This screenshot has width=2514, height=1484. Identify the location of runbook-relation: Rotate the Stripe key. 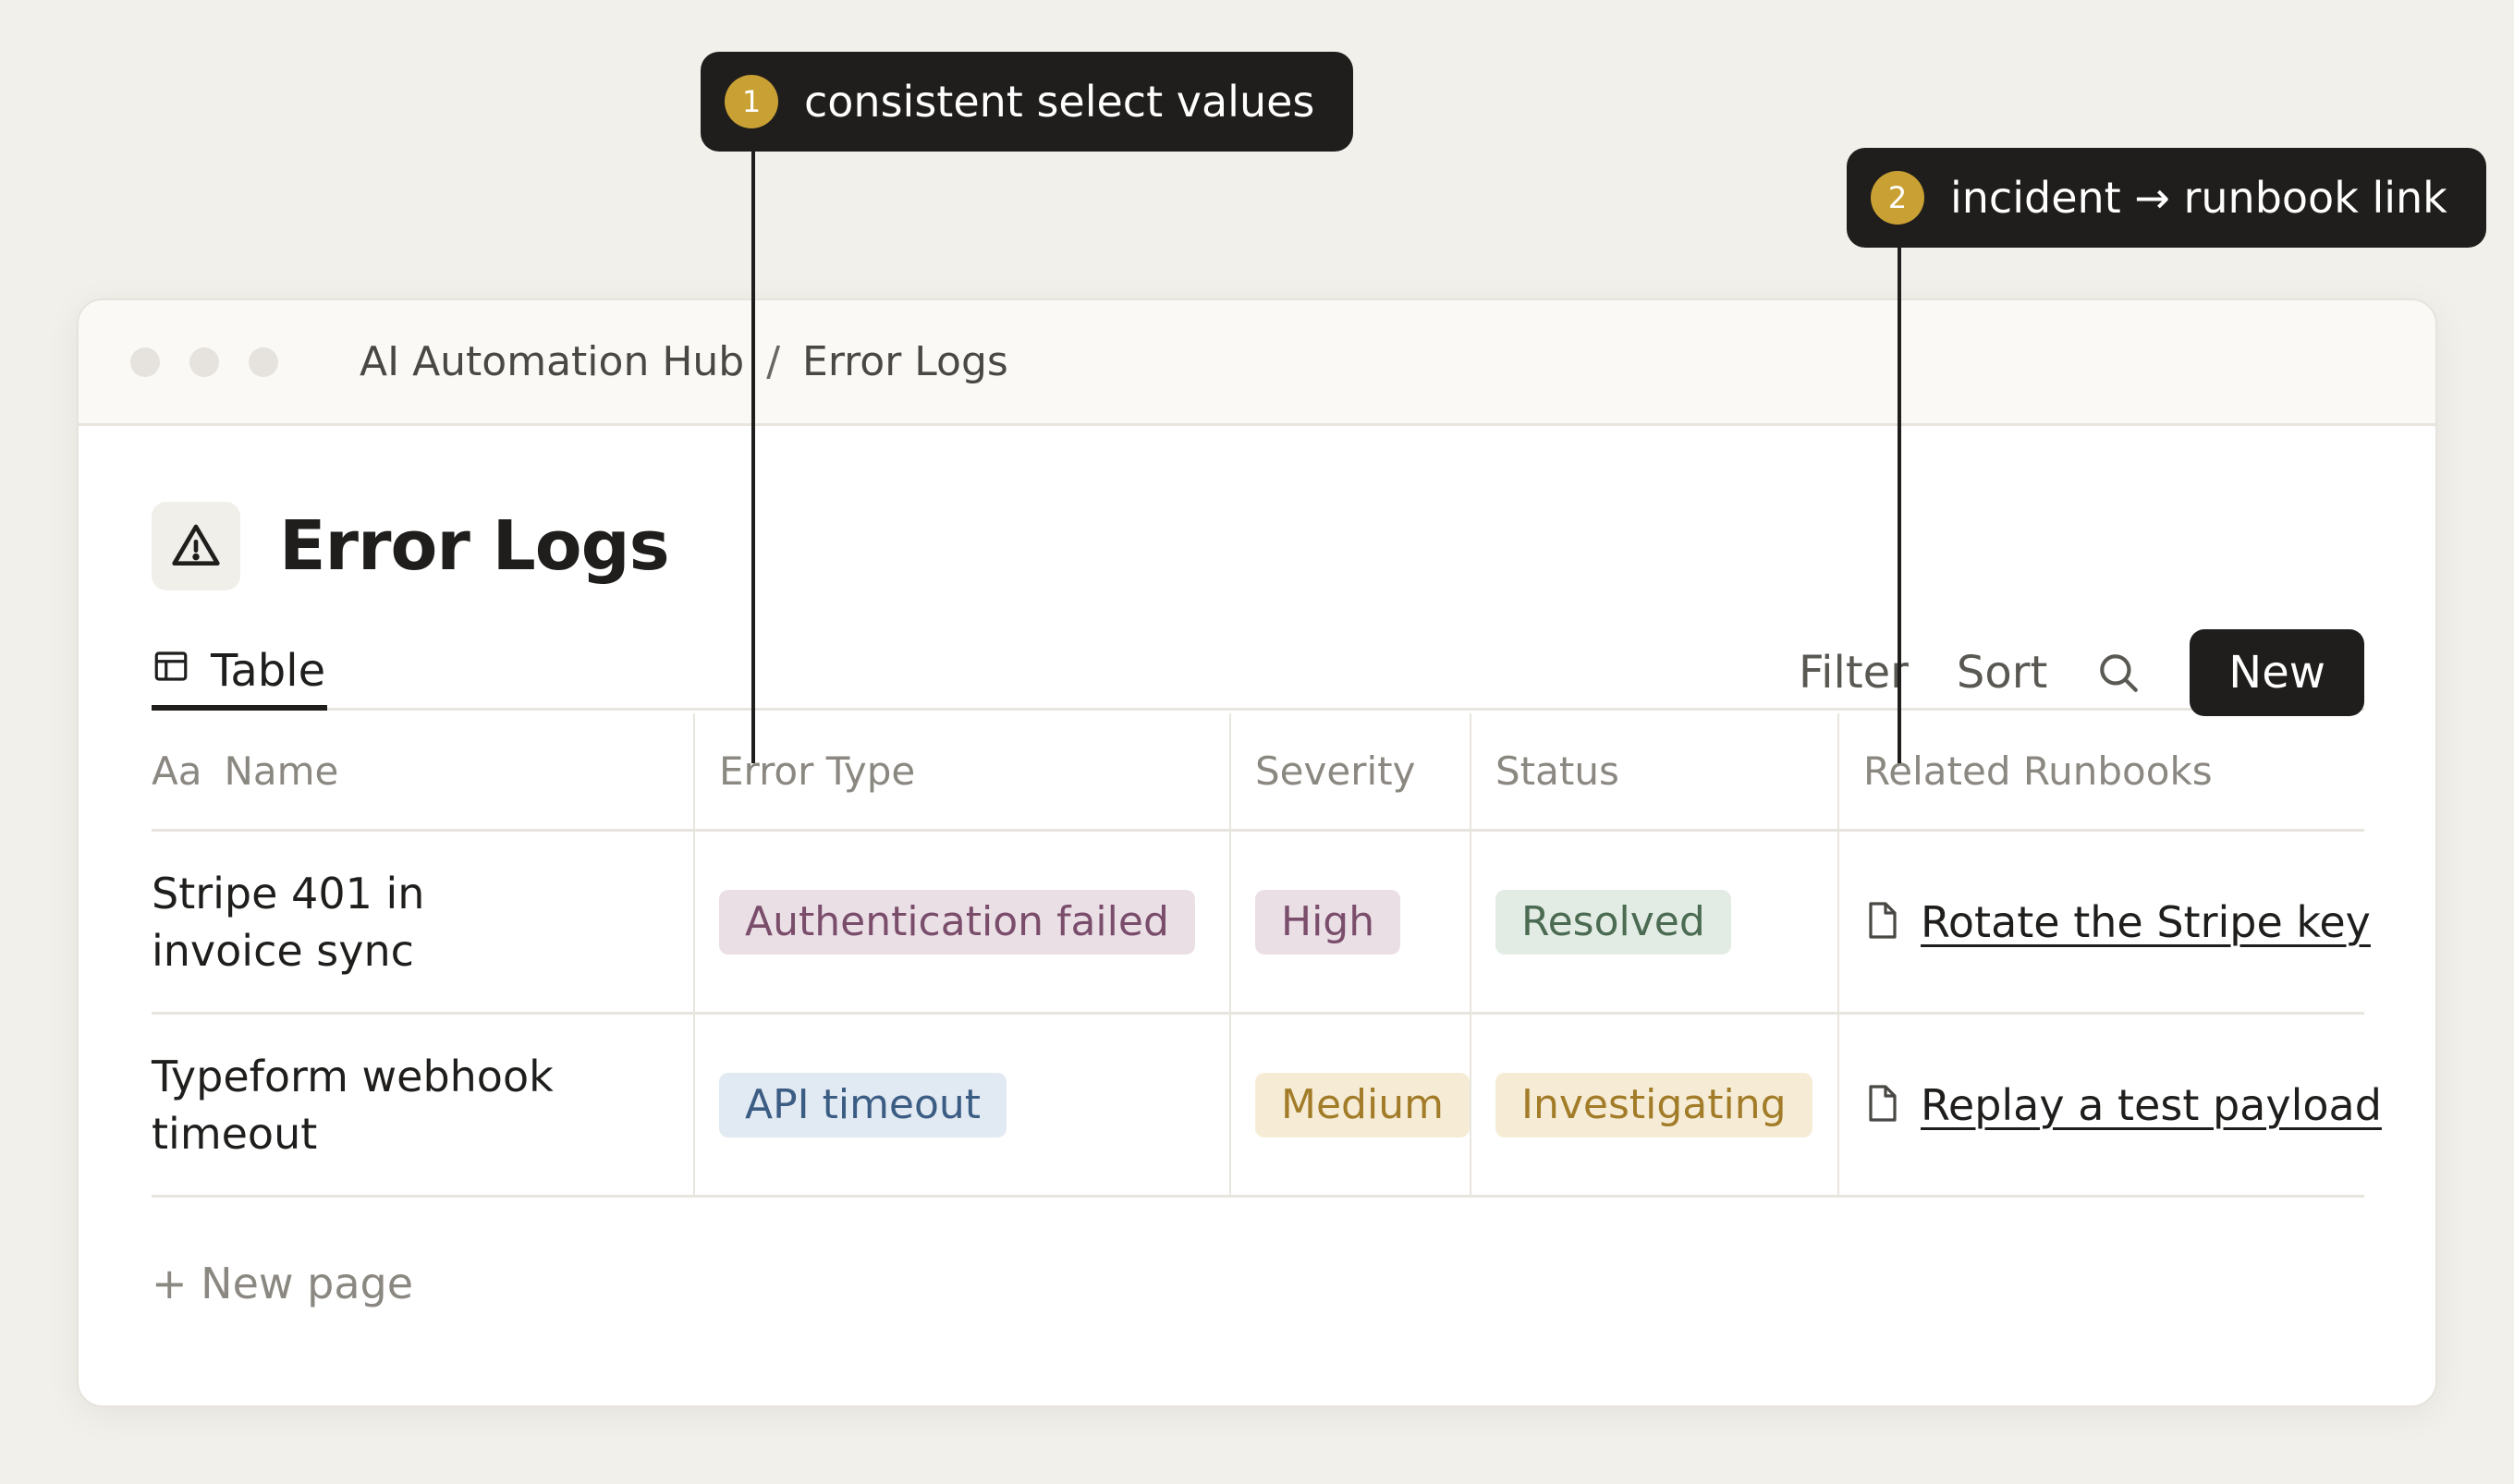
(2117, 922).